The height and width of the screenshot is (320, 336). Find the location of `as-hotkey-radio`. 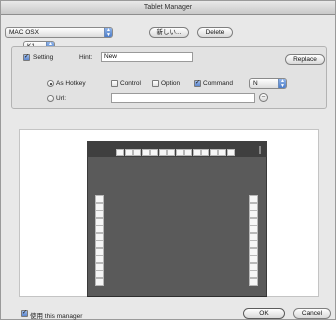

as-hotkey-radio is located at coordinates (50, 83).